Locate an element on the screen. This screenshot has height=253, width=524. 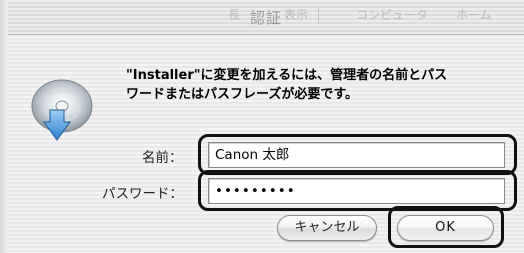
title-bar: 長 認証 表示 コンピュータ ホーム is located at coordinates (262, 17).